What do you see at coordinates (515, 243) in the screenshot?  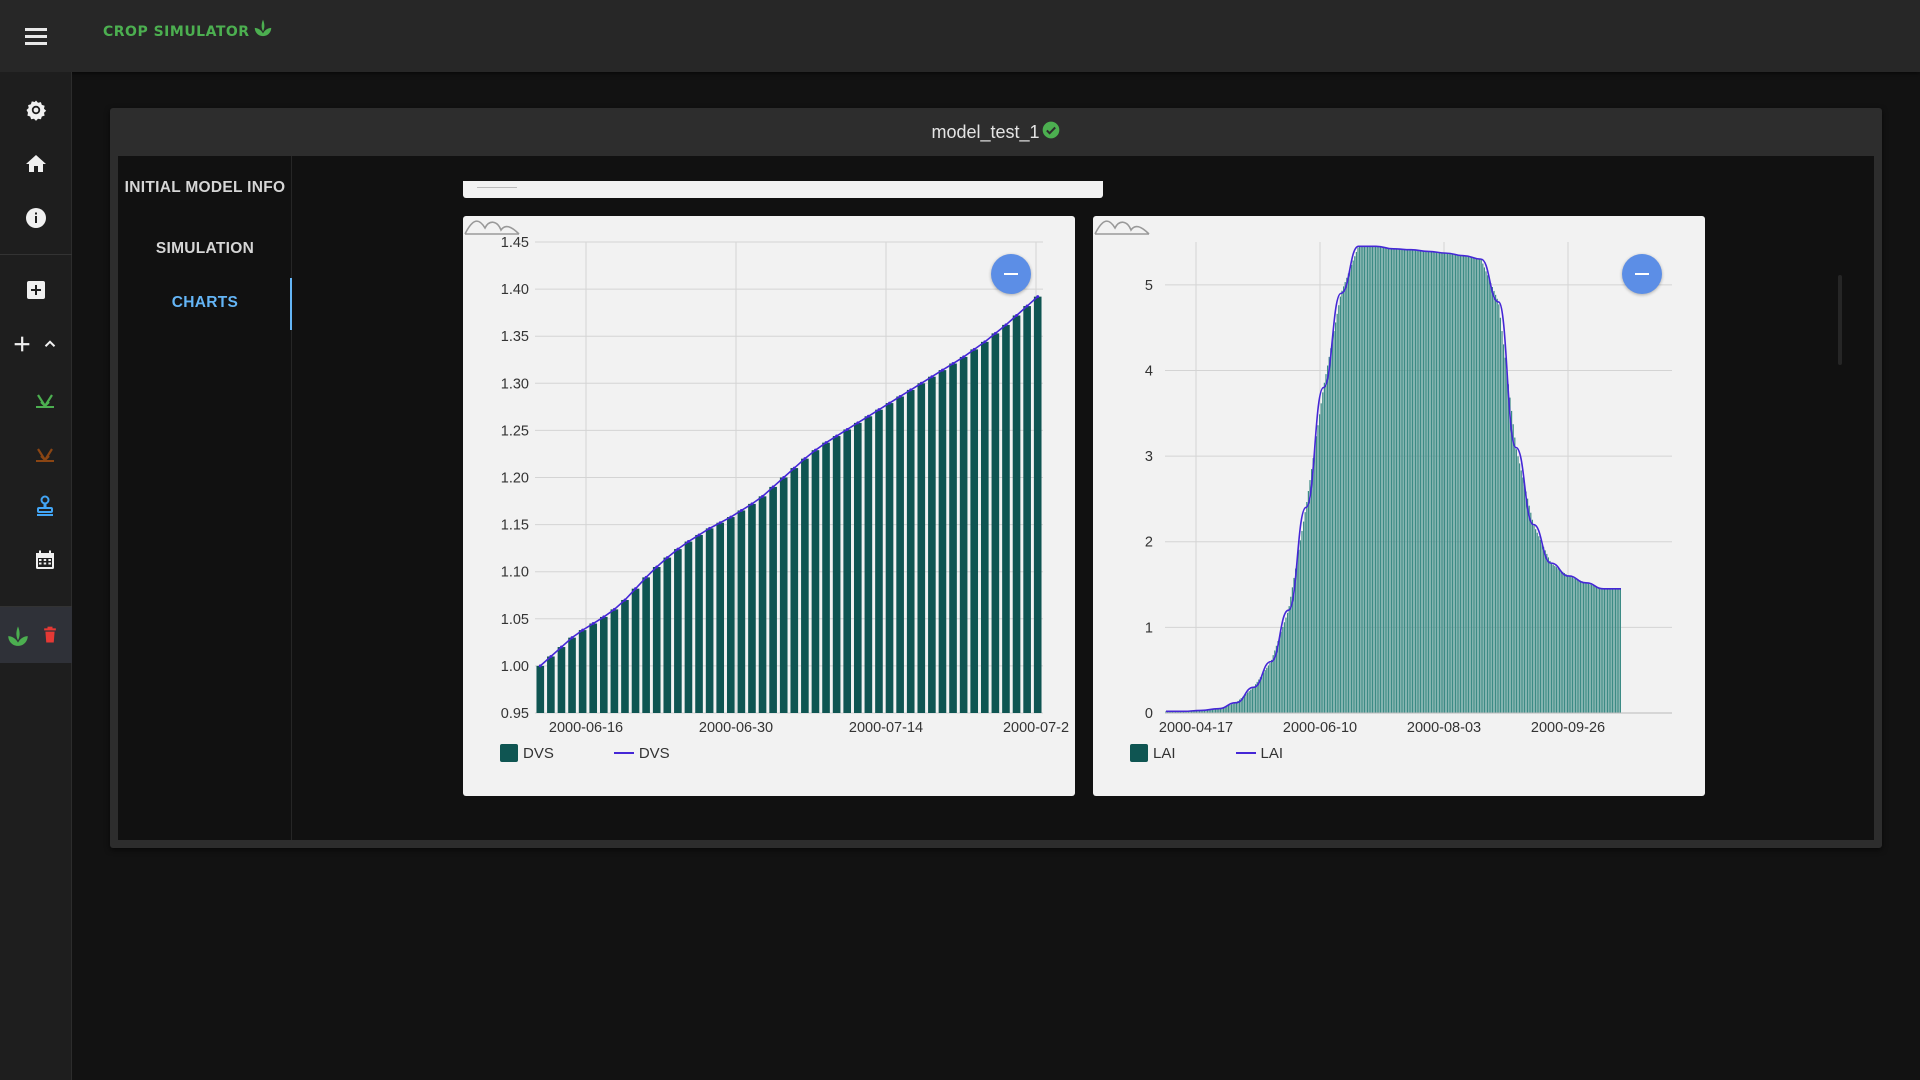 I see `y-tick-label: 1.45` at bounding box center [515, 243].